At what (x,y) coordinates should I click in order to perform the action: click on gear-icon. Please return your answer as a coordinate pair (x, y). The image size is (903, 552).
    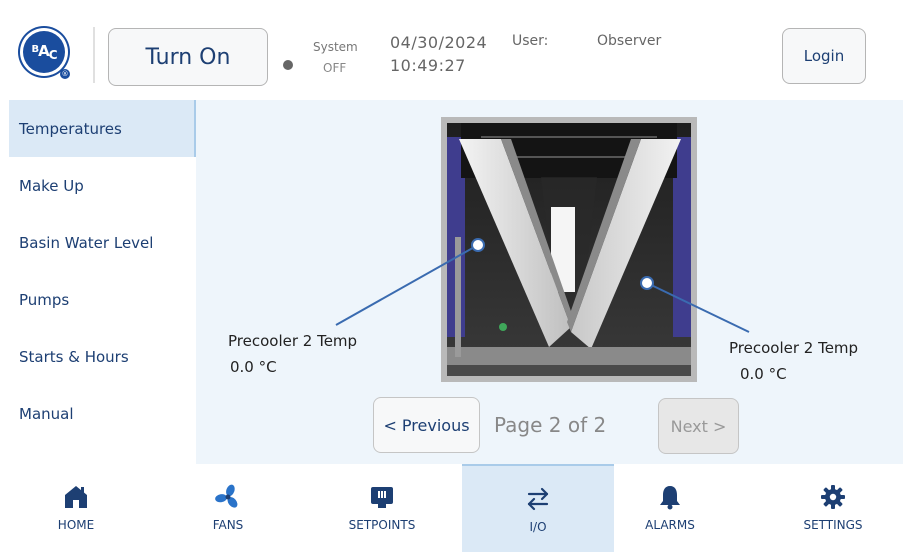
    Looking at the image, I should click on (833, 497).